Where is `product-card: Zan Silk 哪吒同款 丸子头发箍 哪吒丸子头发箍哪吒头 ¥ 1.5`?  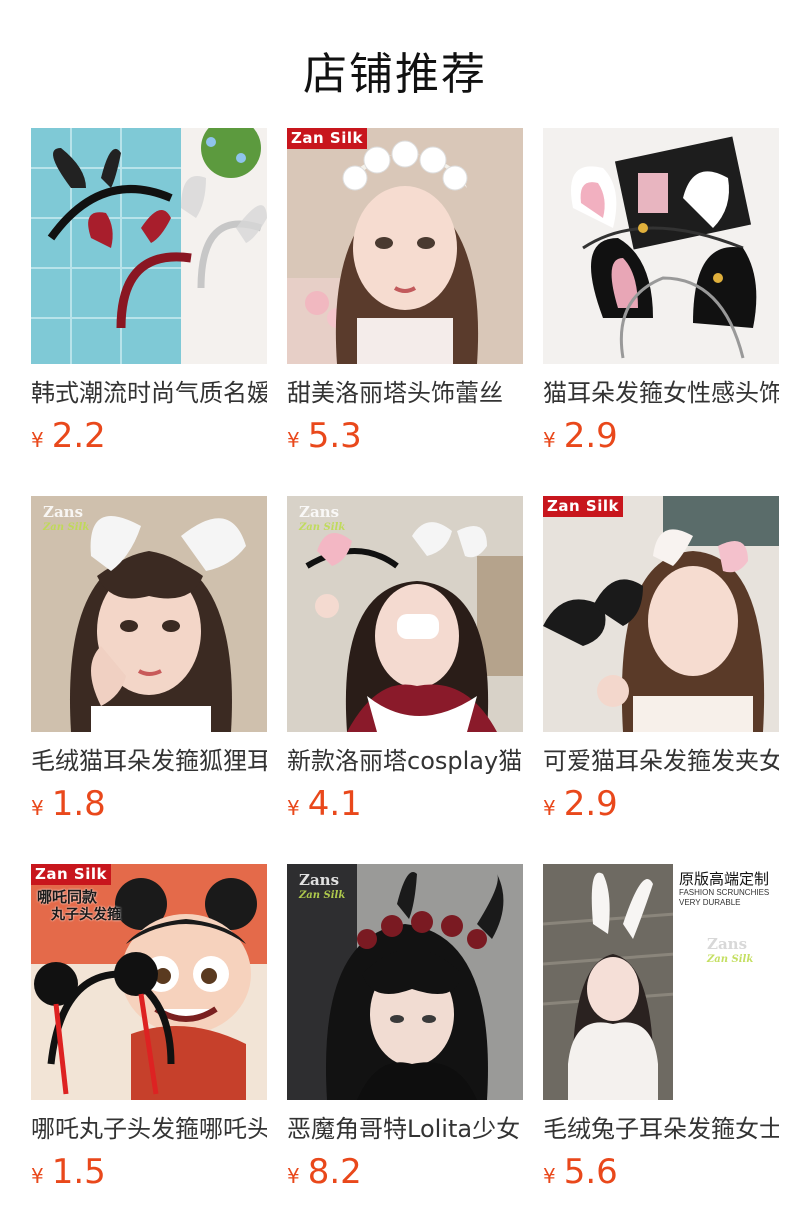
product-card: Zan Silk 哪吒同款 丸子头发箍 哪吒丸子头发箍哪吒头 ¥ 1.5 is located at coordinates (149, 1028).